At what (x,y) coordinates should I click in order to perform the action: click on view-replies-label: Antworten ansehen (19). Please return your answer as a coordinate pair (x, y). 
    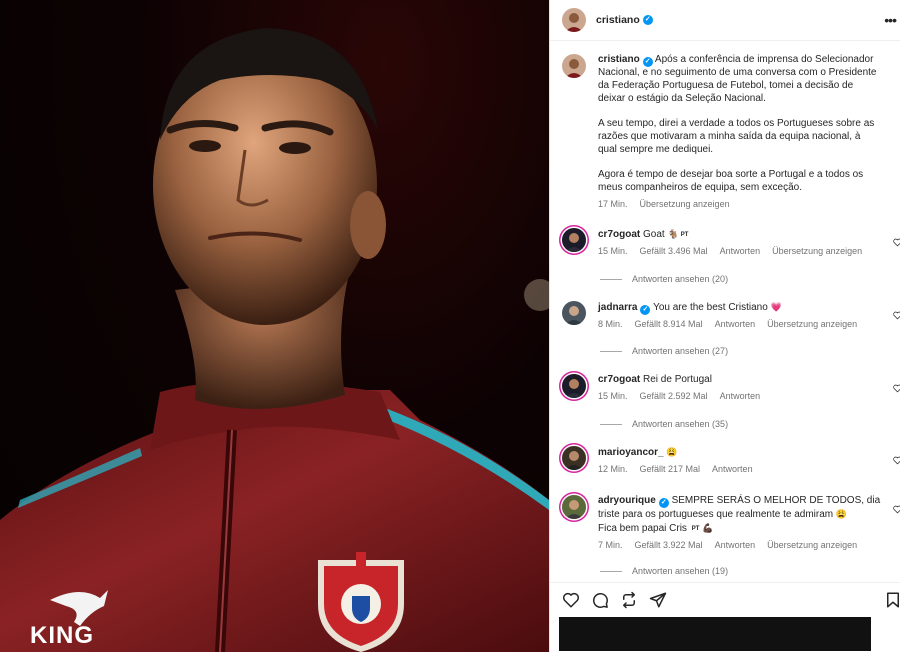
    Looking at the image, I should click on (680, 571).